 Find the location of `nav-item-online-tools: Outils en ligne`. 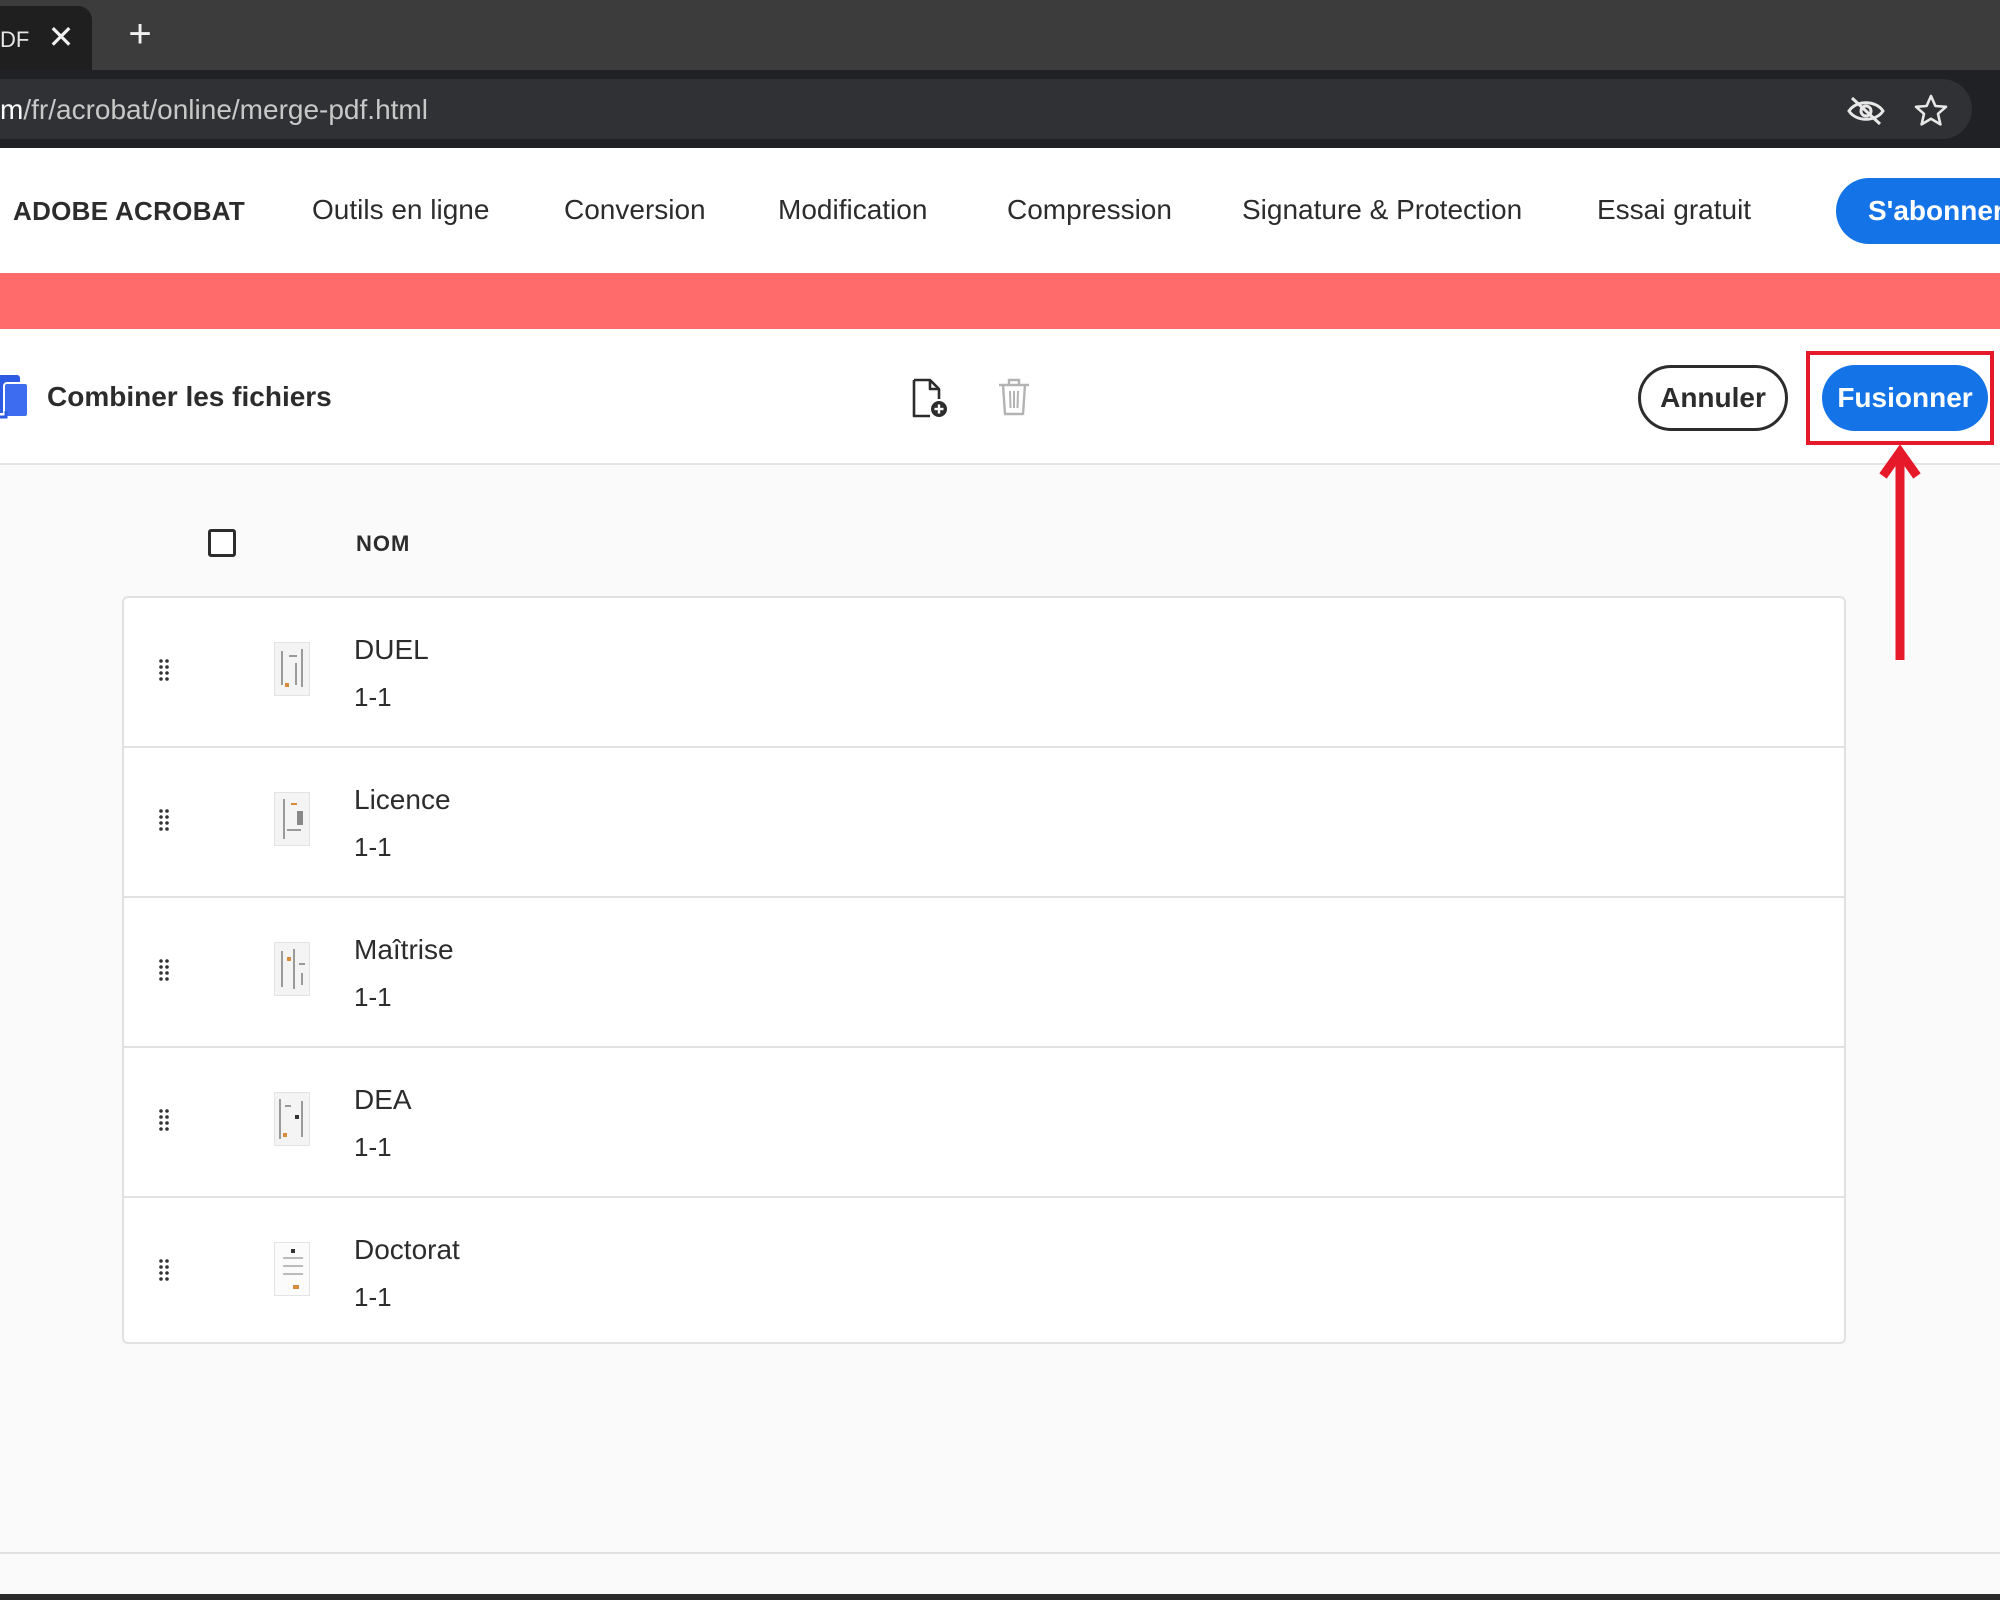

nav-item-online-tools: Outils en ligne is located at coordinates (400, 210).